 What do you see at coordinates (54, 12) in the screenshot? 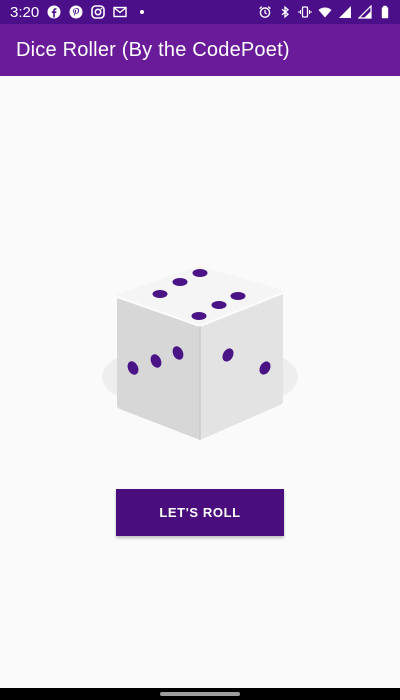
I see `facebook-icon` at bounding box center [54, 12].